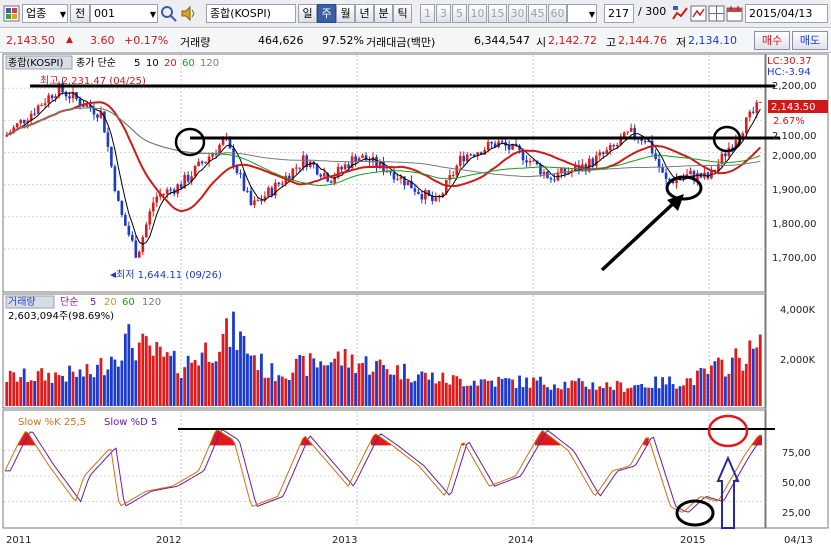 This screenshot has width=831, height=551. What do you see at coordinates (698, 13) in the screenshot?
I see `indicator-icon` at bounding box center [698, 13].